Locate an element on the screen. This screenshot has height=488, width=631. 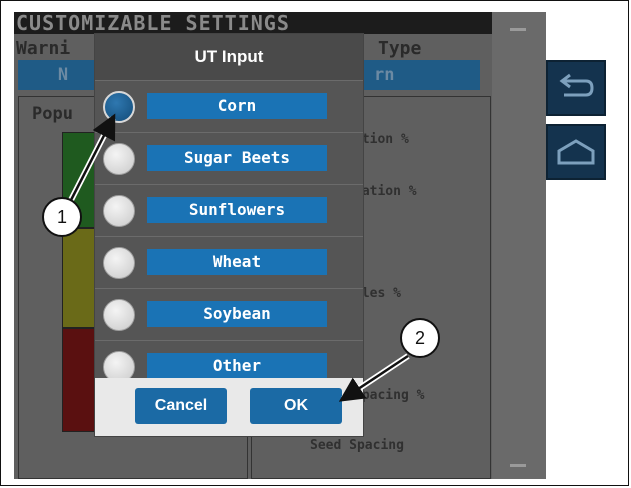
callout-2: 2 is located at coordinates (420, 338).